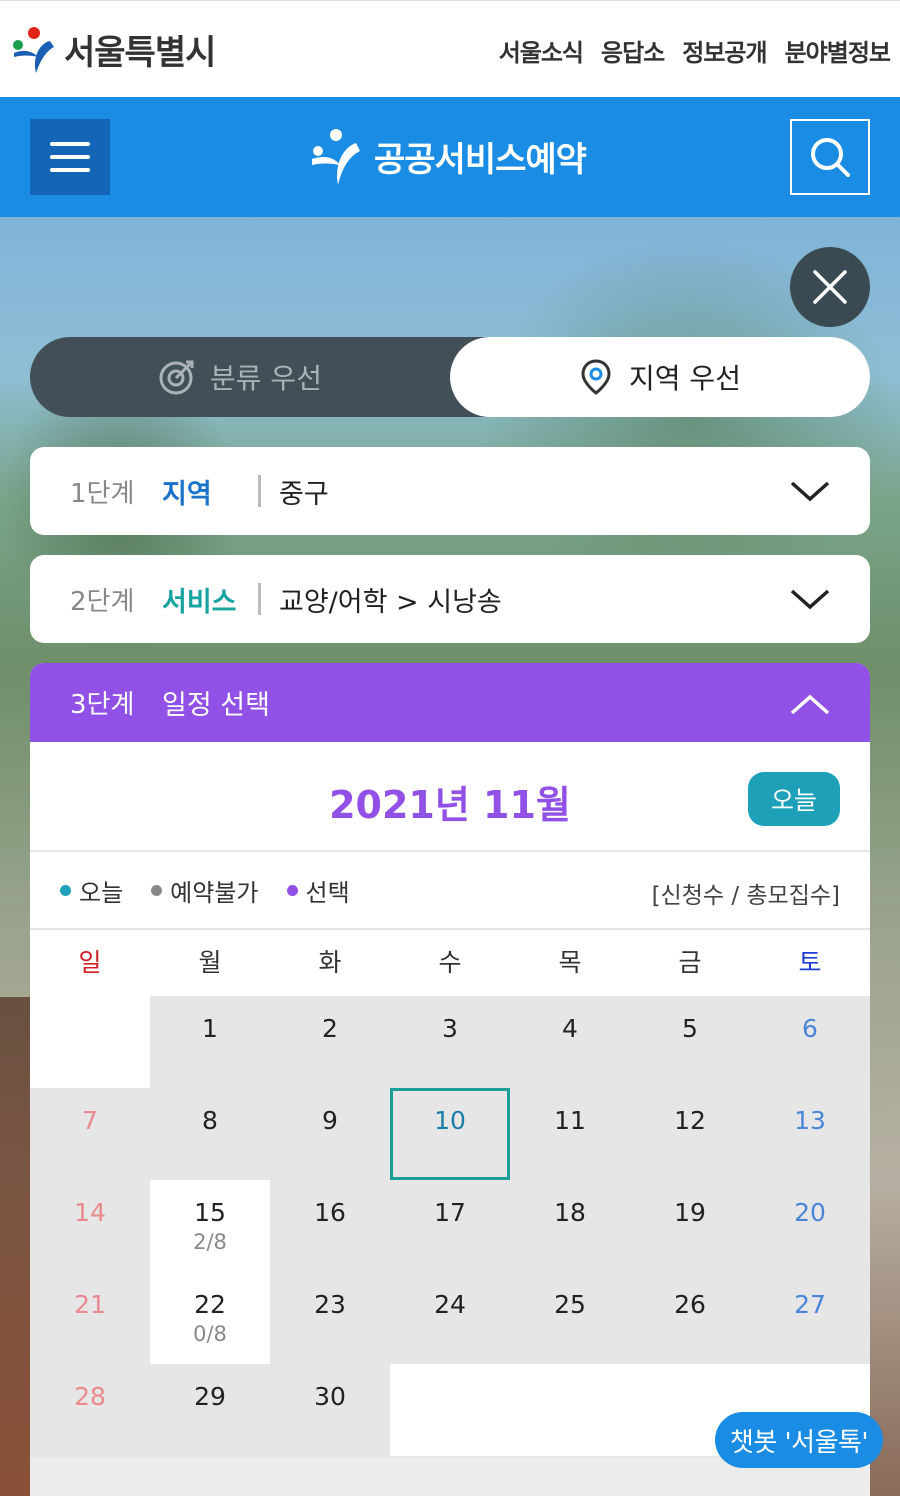  I want to click on search-icon, so click(830, 157).